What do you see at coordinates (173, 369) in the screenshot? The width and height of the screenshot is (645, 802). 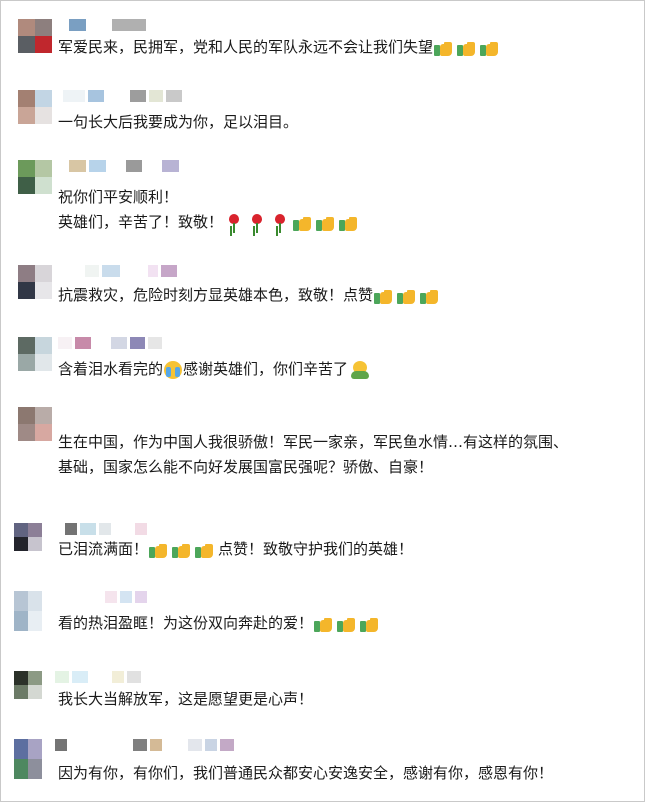 I see `crying-face-icon` at bounding box center [173, 369].